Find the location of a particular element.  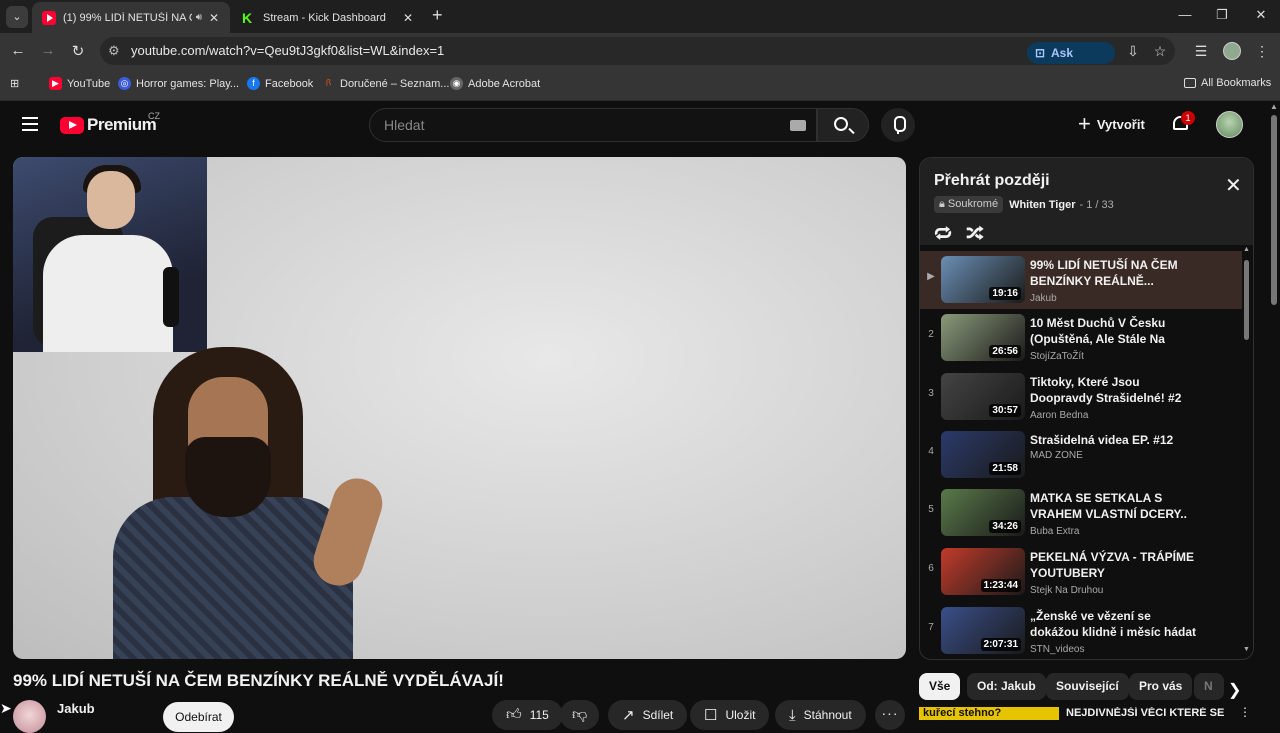

create-button: + Vytvořit is located at coordinates (1111, 123).